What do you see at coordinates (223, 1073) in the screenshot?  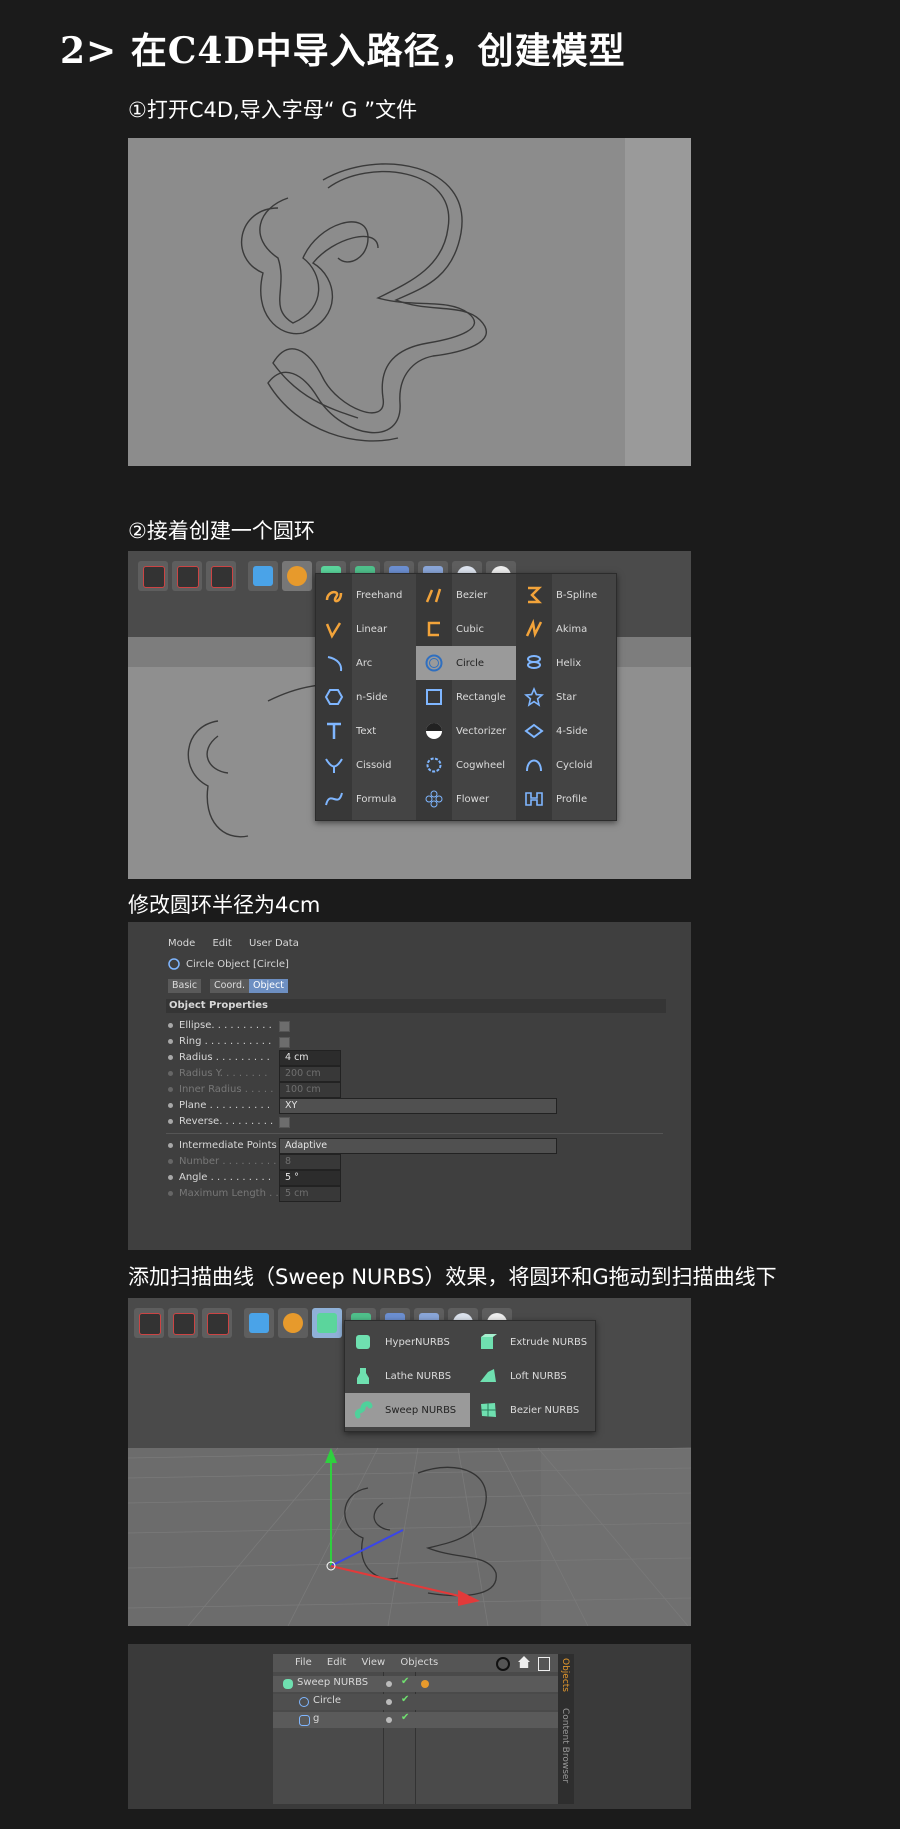 I see `row-label: Radius Y. . . . . . . .` at bounding box center [223, 1073].